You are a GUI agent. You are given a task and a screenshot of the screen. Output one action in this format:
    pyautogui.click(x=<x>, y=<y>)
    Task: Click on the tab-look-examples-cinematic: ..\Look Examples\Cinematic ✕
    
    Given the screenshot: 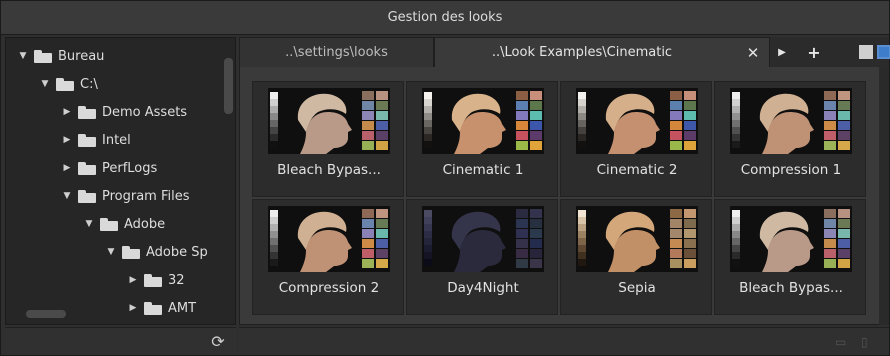 What is the action you would take?
    pyautogui.click(x=602, y=52)
    